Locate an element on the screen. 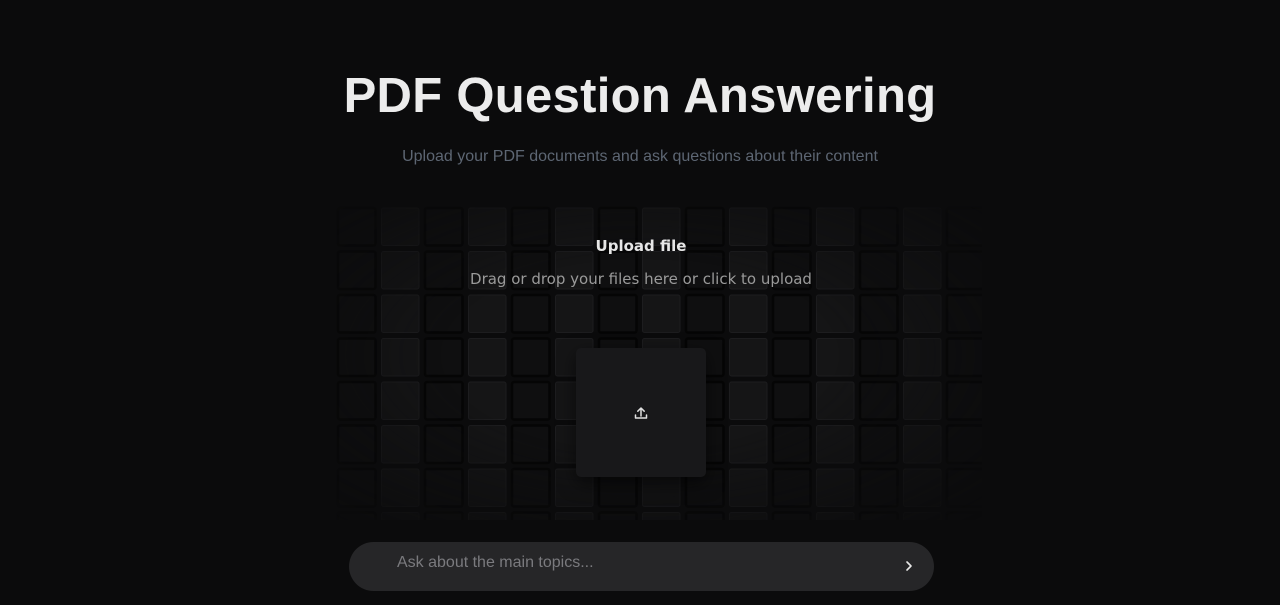 The image size is (1280, 605). question-bar is located at coordinates (641, 566).